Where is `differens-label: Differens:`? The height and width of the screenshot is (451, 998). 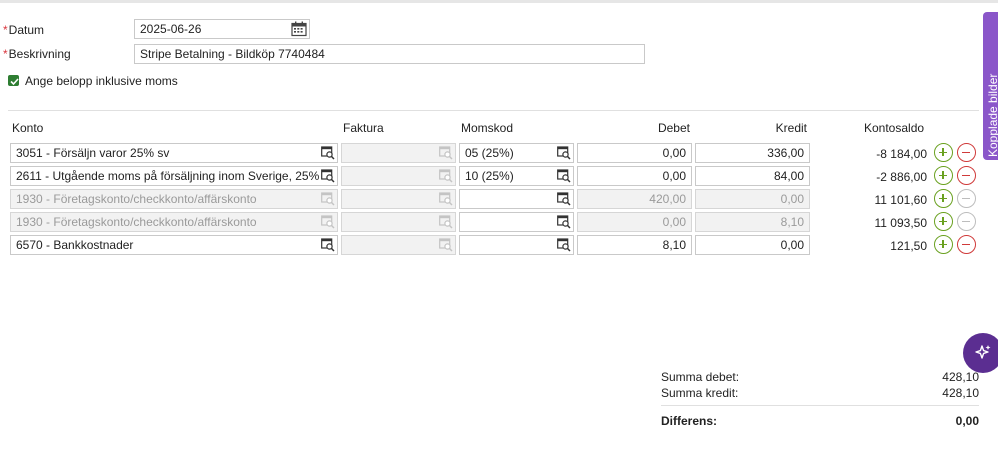
differens-label: Differens: is located at coordinates (689, 421).